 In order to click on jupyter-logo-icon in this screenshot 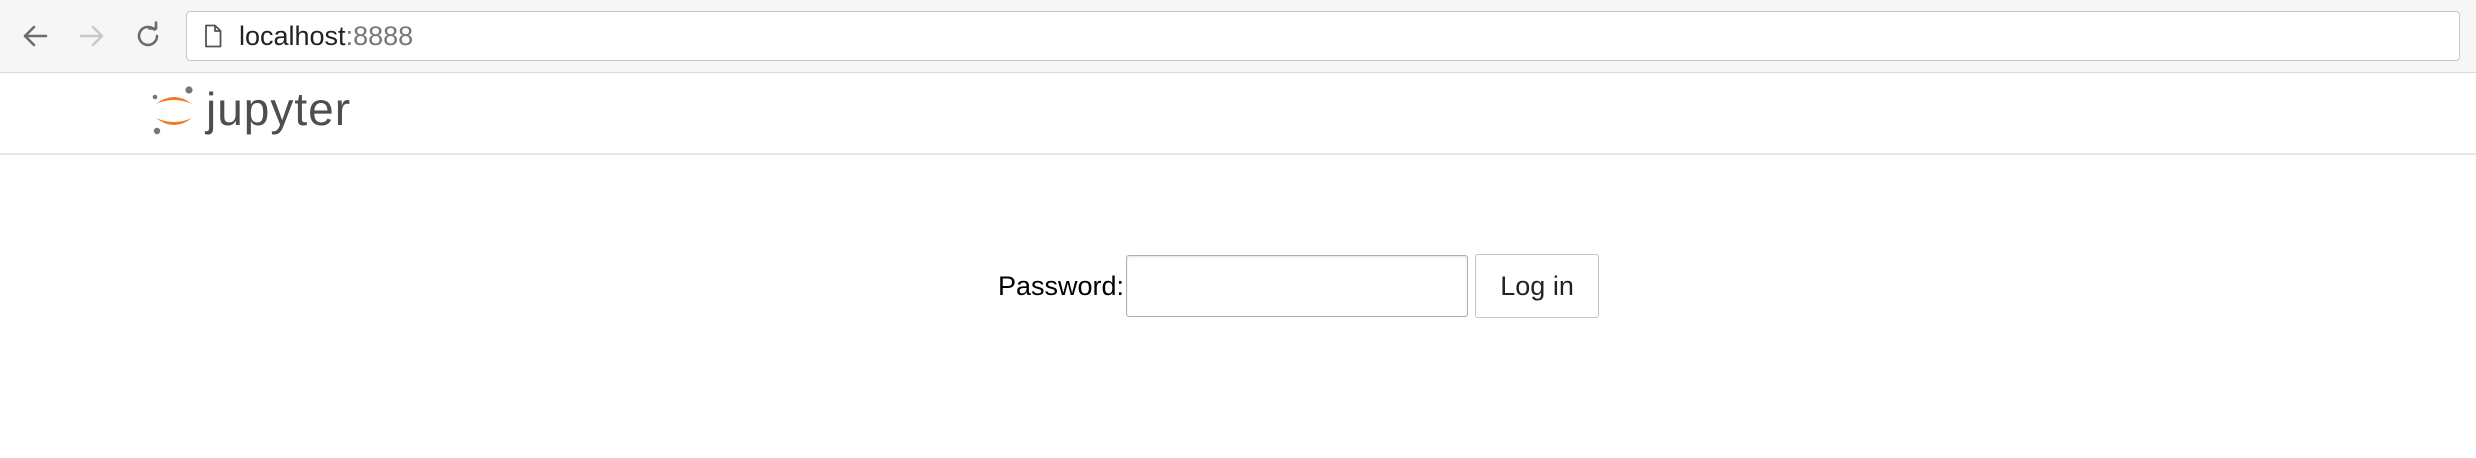, I will do `click(174, 113)`.